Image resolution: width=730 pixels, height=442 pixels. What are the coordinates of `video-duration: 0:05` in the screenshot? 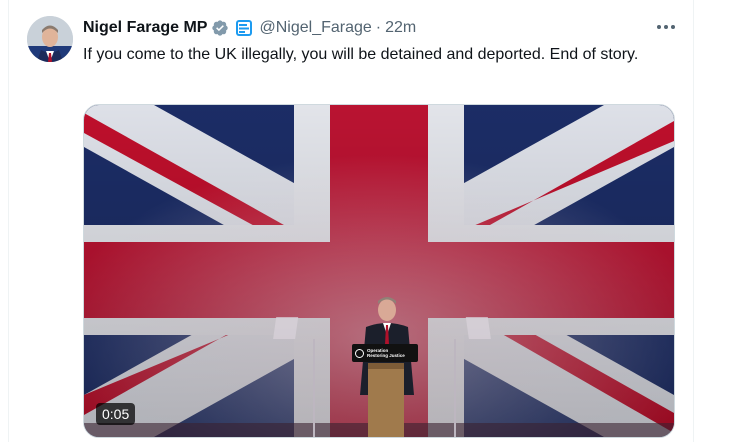 It's located at (116, 414).